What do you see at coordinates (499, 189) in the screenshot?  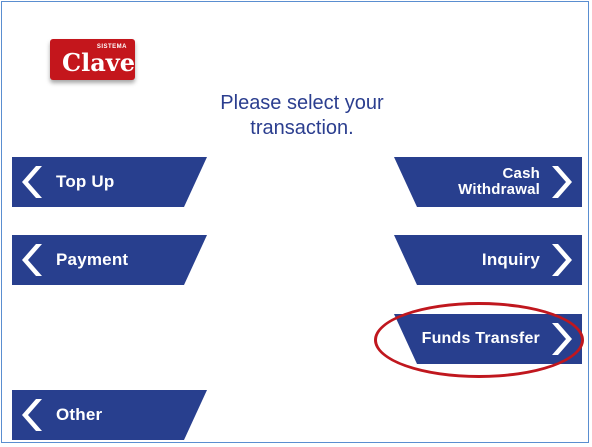 I see `cash-withdrawal-label-line-2: Withdrawal` at bounding box center [499, 189].